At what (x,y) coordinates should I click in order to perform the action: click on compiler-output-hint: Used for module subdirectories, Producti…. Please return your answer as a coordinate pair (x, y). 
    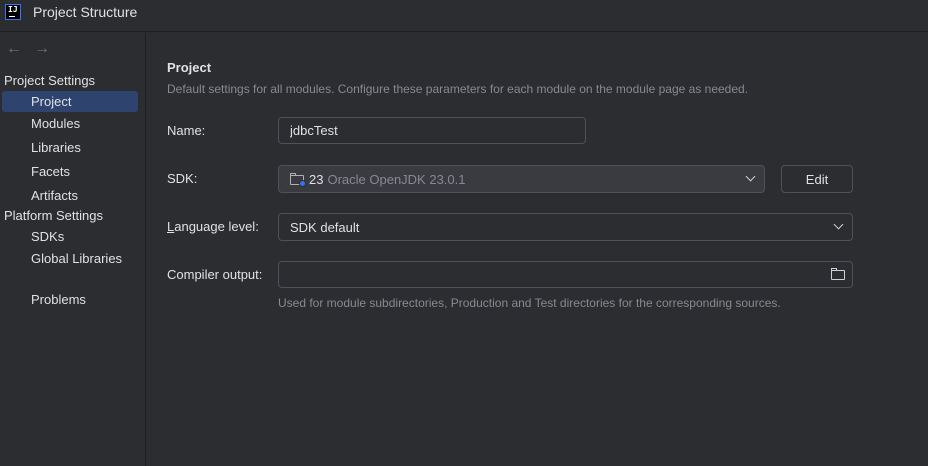
    Looking at the image, I should click on (529, 303).